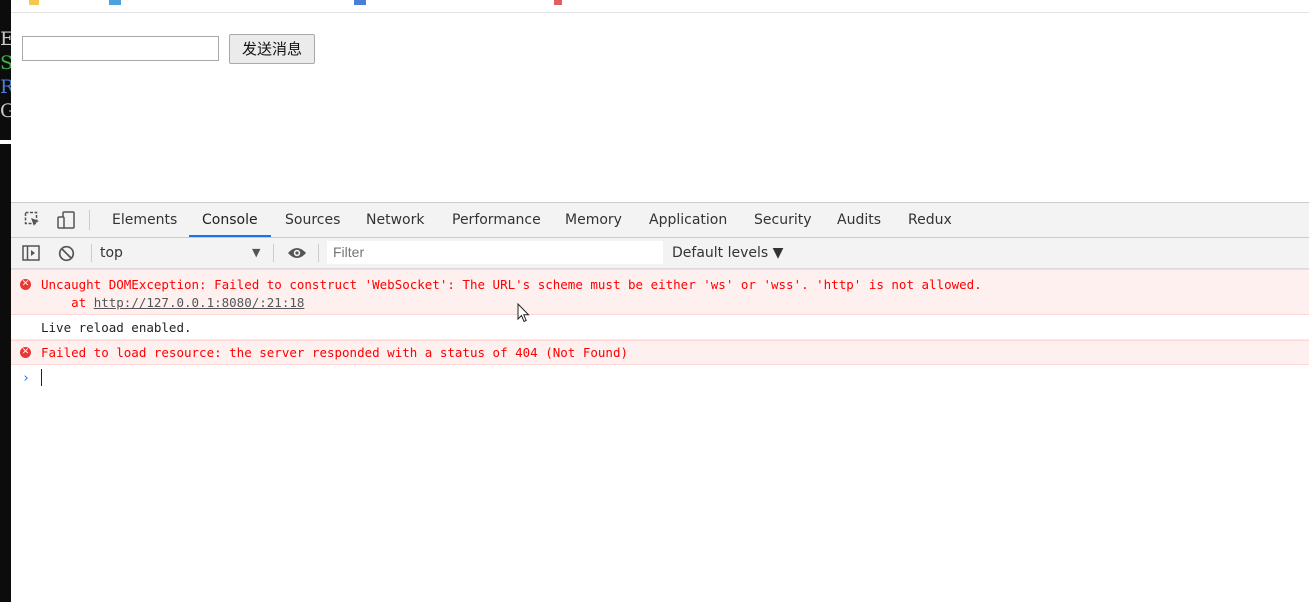  Describe the element at coordinates (660, 6) in the screenshot. I see `bookmarks-bar` at that location.